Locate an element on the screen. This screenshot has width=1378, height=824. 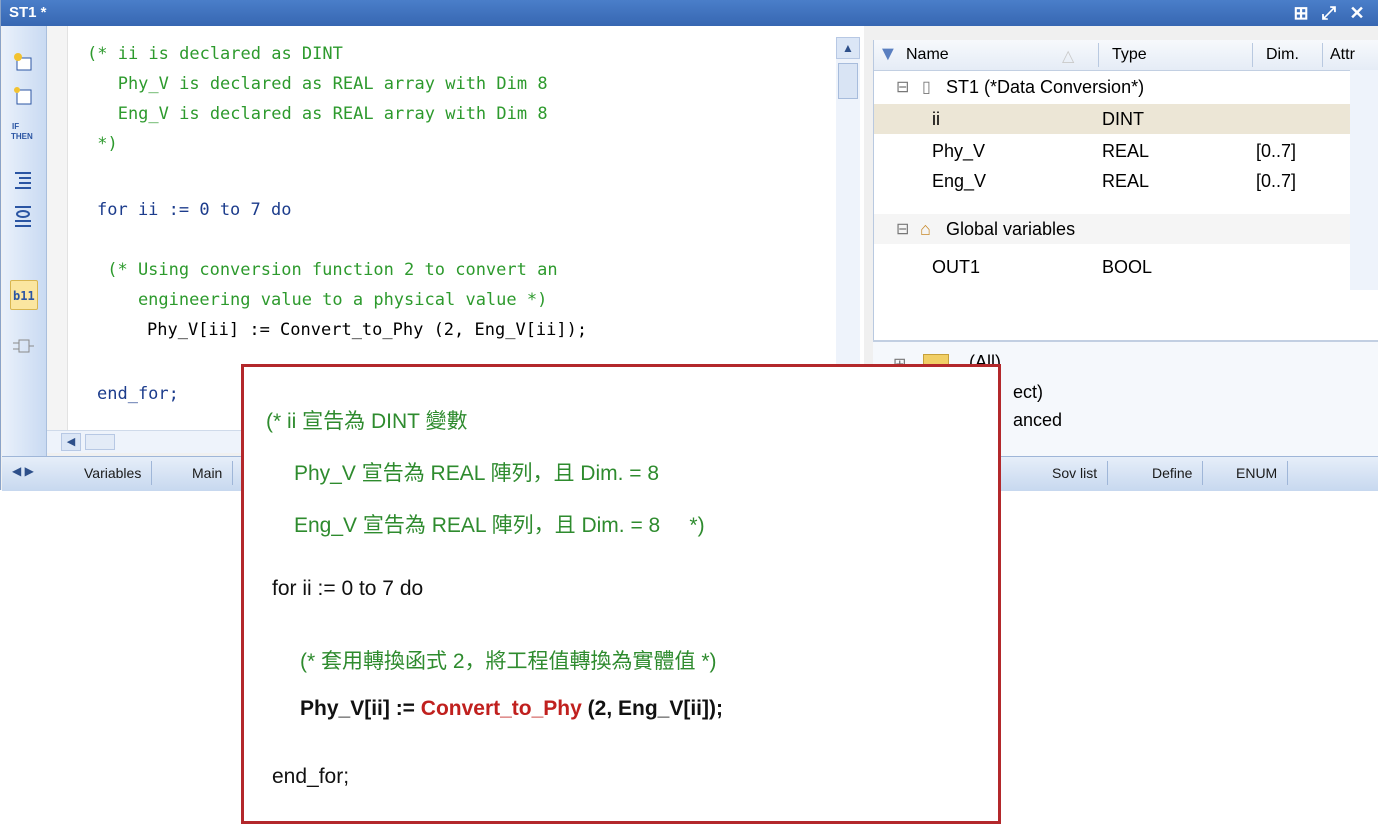
overlay-line-2: Phy_V 宣告為 REAL 陣列，且 Dim. = 8 is located at coordinates (477, 473).